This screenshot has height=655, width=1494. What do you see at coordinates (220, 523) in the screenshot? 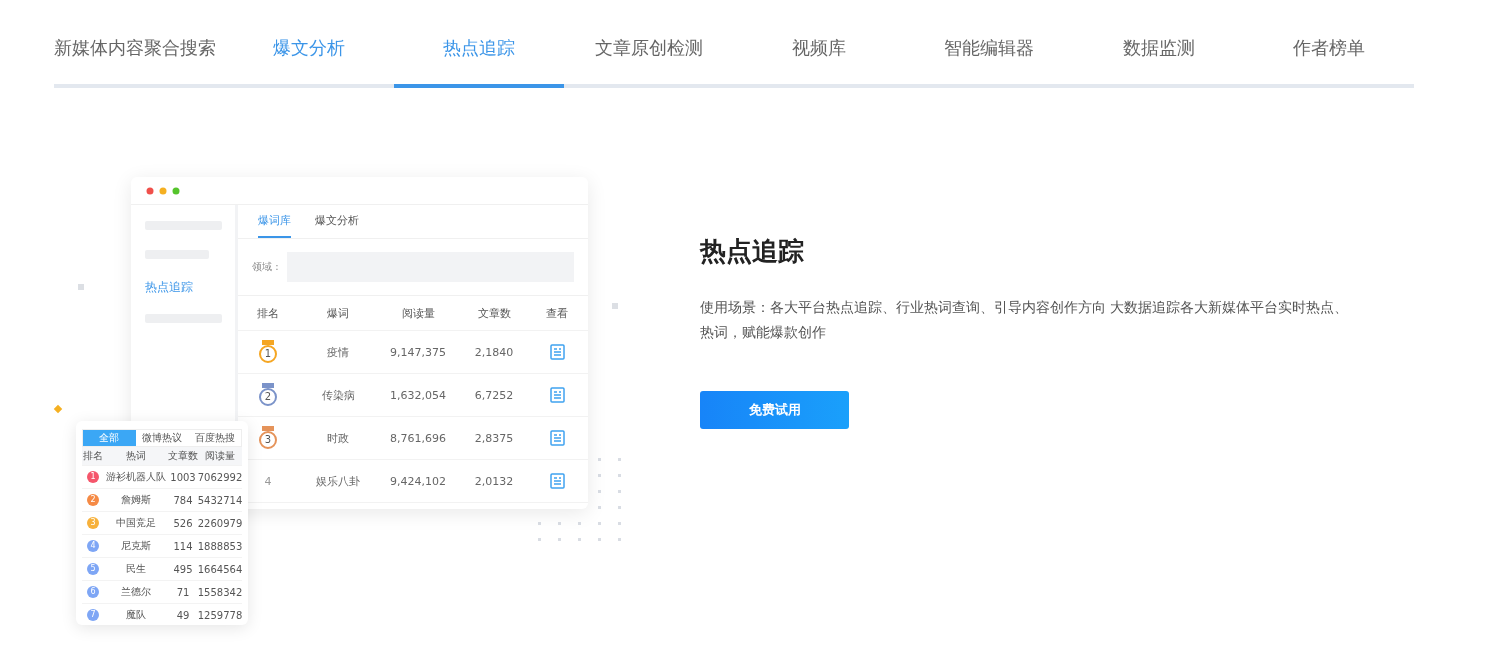
I see `table-cell: 2260979` at bounding box center [220, 523].